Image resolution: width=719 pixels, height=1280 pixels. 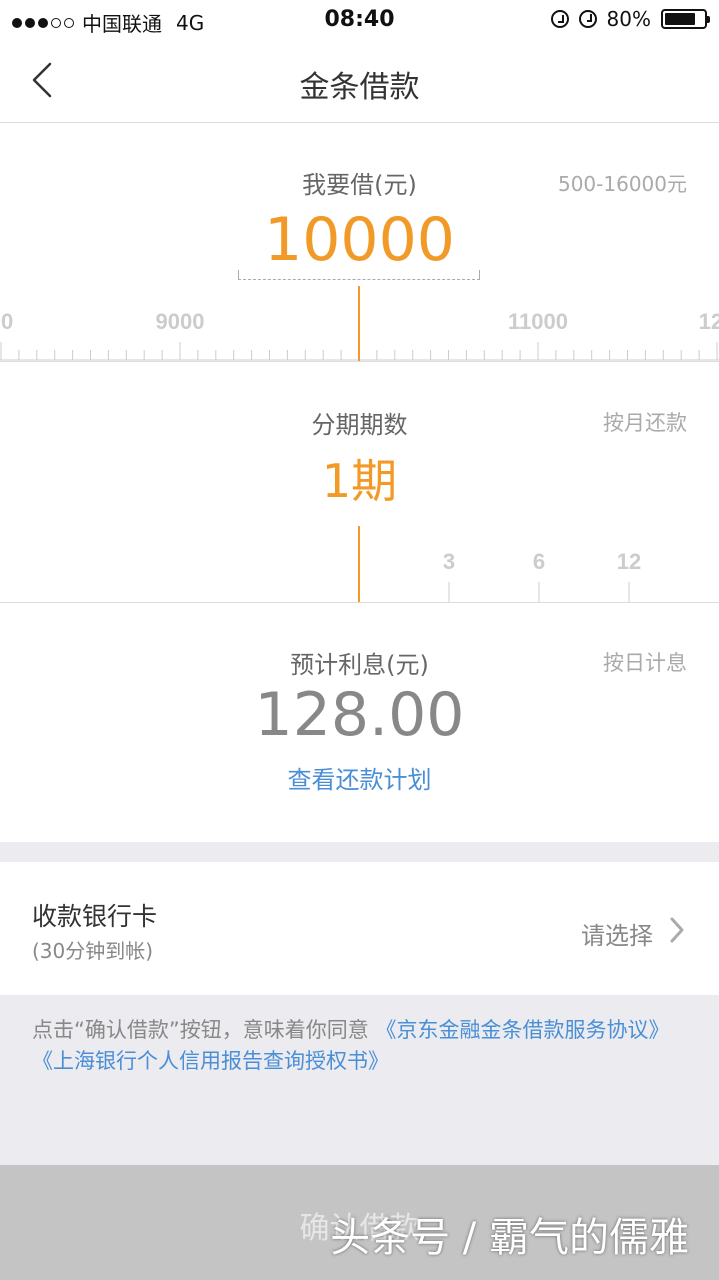 What do you see at coordinates (622, 184) in the screenshot?
I see `amount-range: 500-16000元` at bounding box center [622, 184].